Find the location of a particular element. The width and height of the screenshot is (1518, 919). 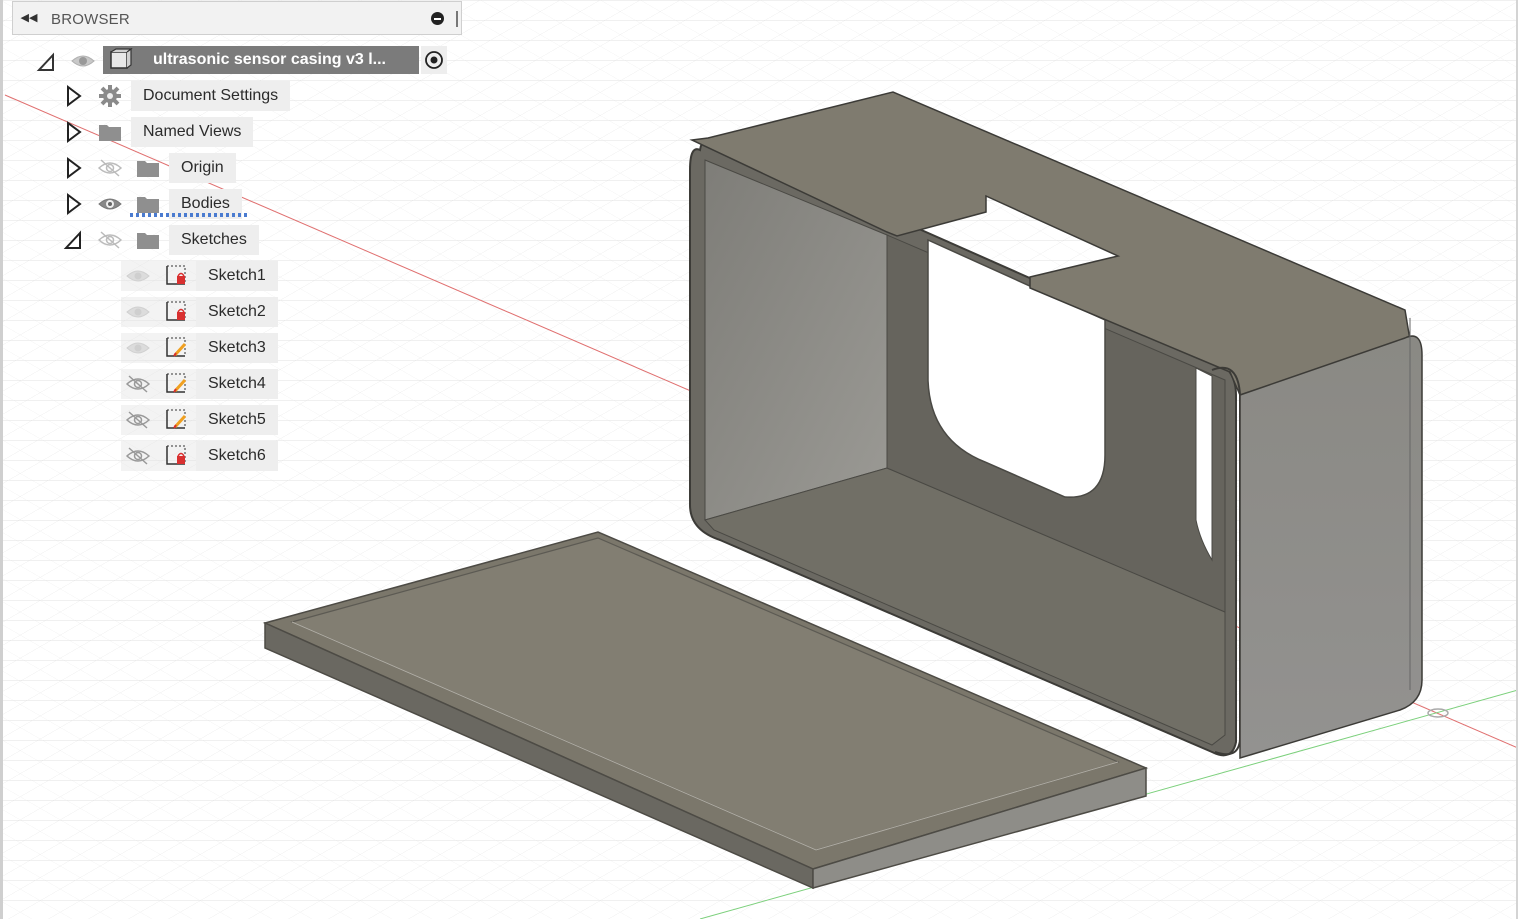

sketch-label: Sketch5 is located at coordinates (237, 420).